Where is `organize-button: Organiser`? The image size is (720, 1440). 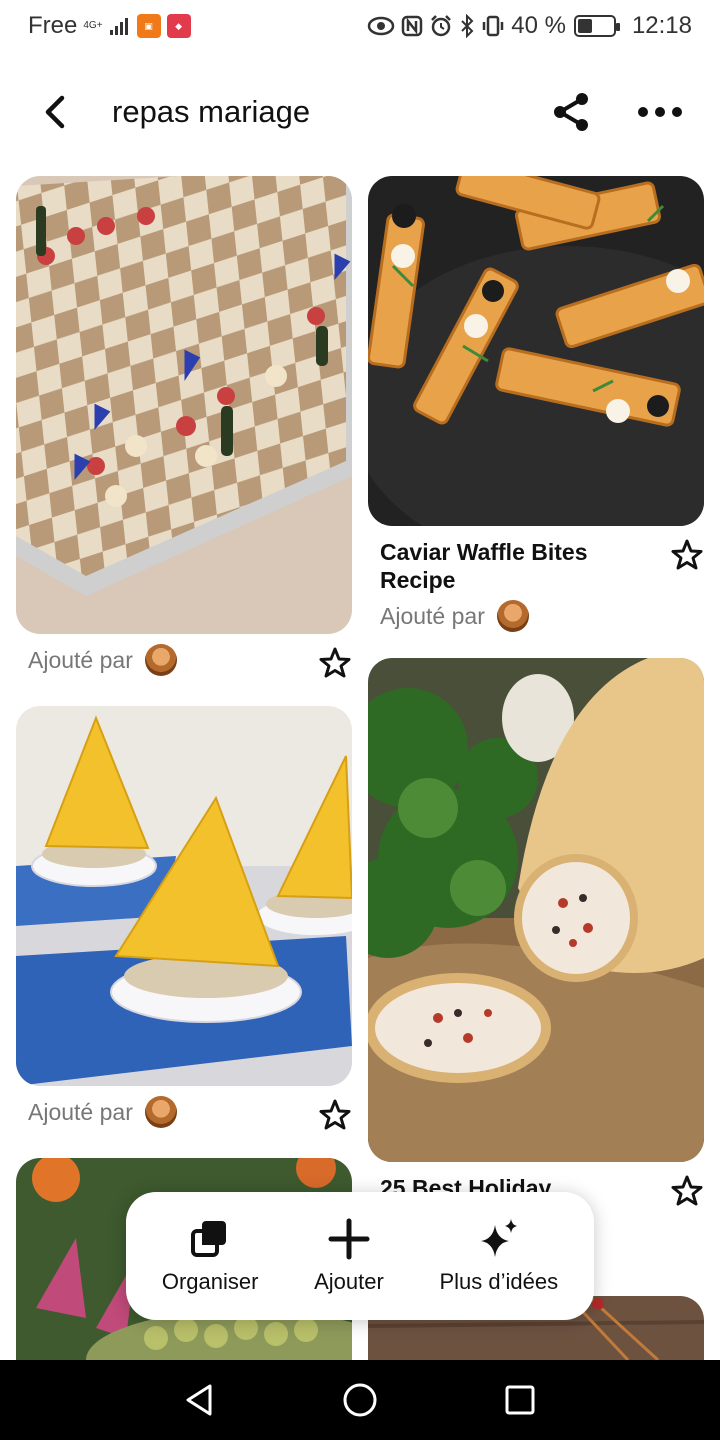 organize-button: Organiser is located at coordinates (210, 1256).